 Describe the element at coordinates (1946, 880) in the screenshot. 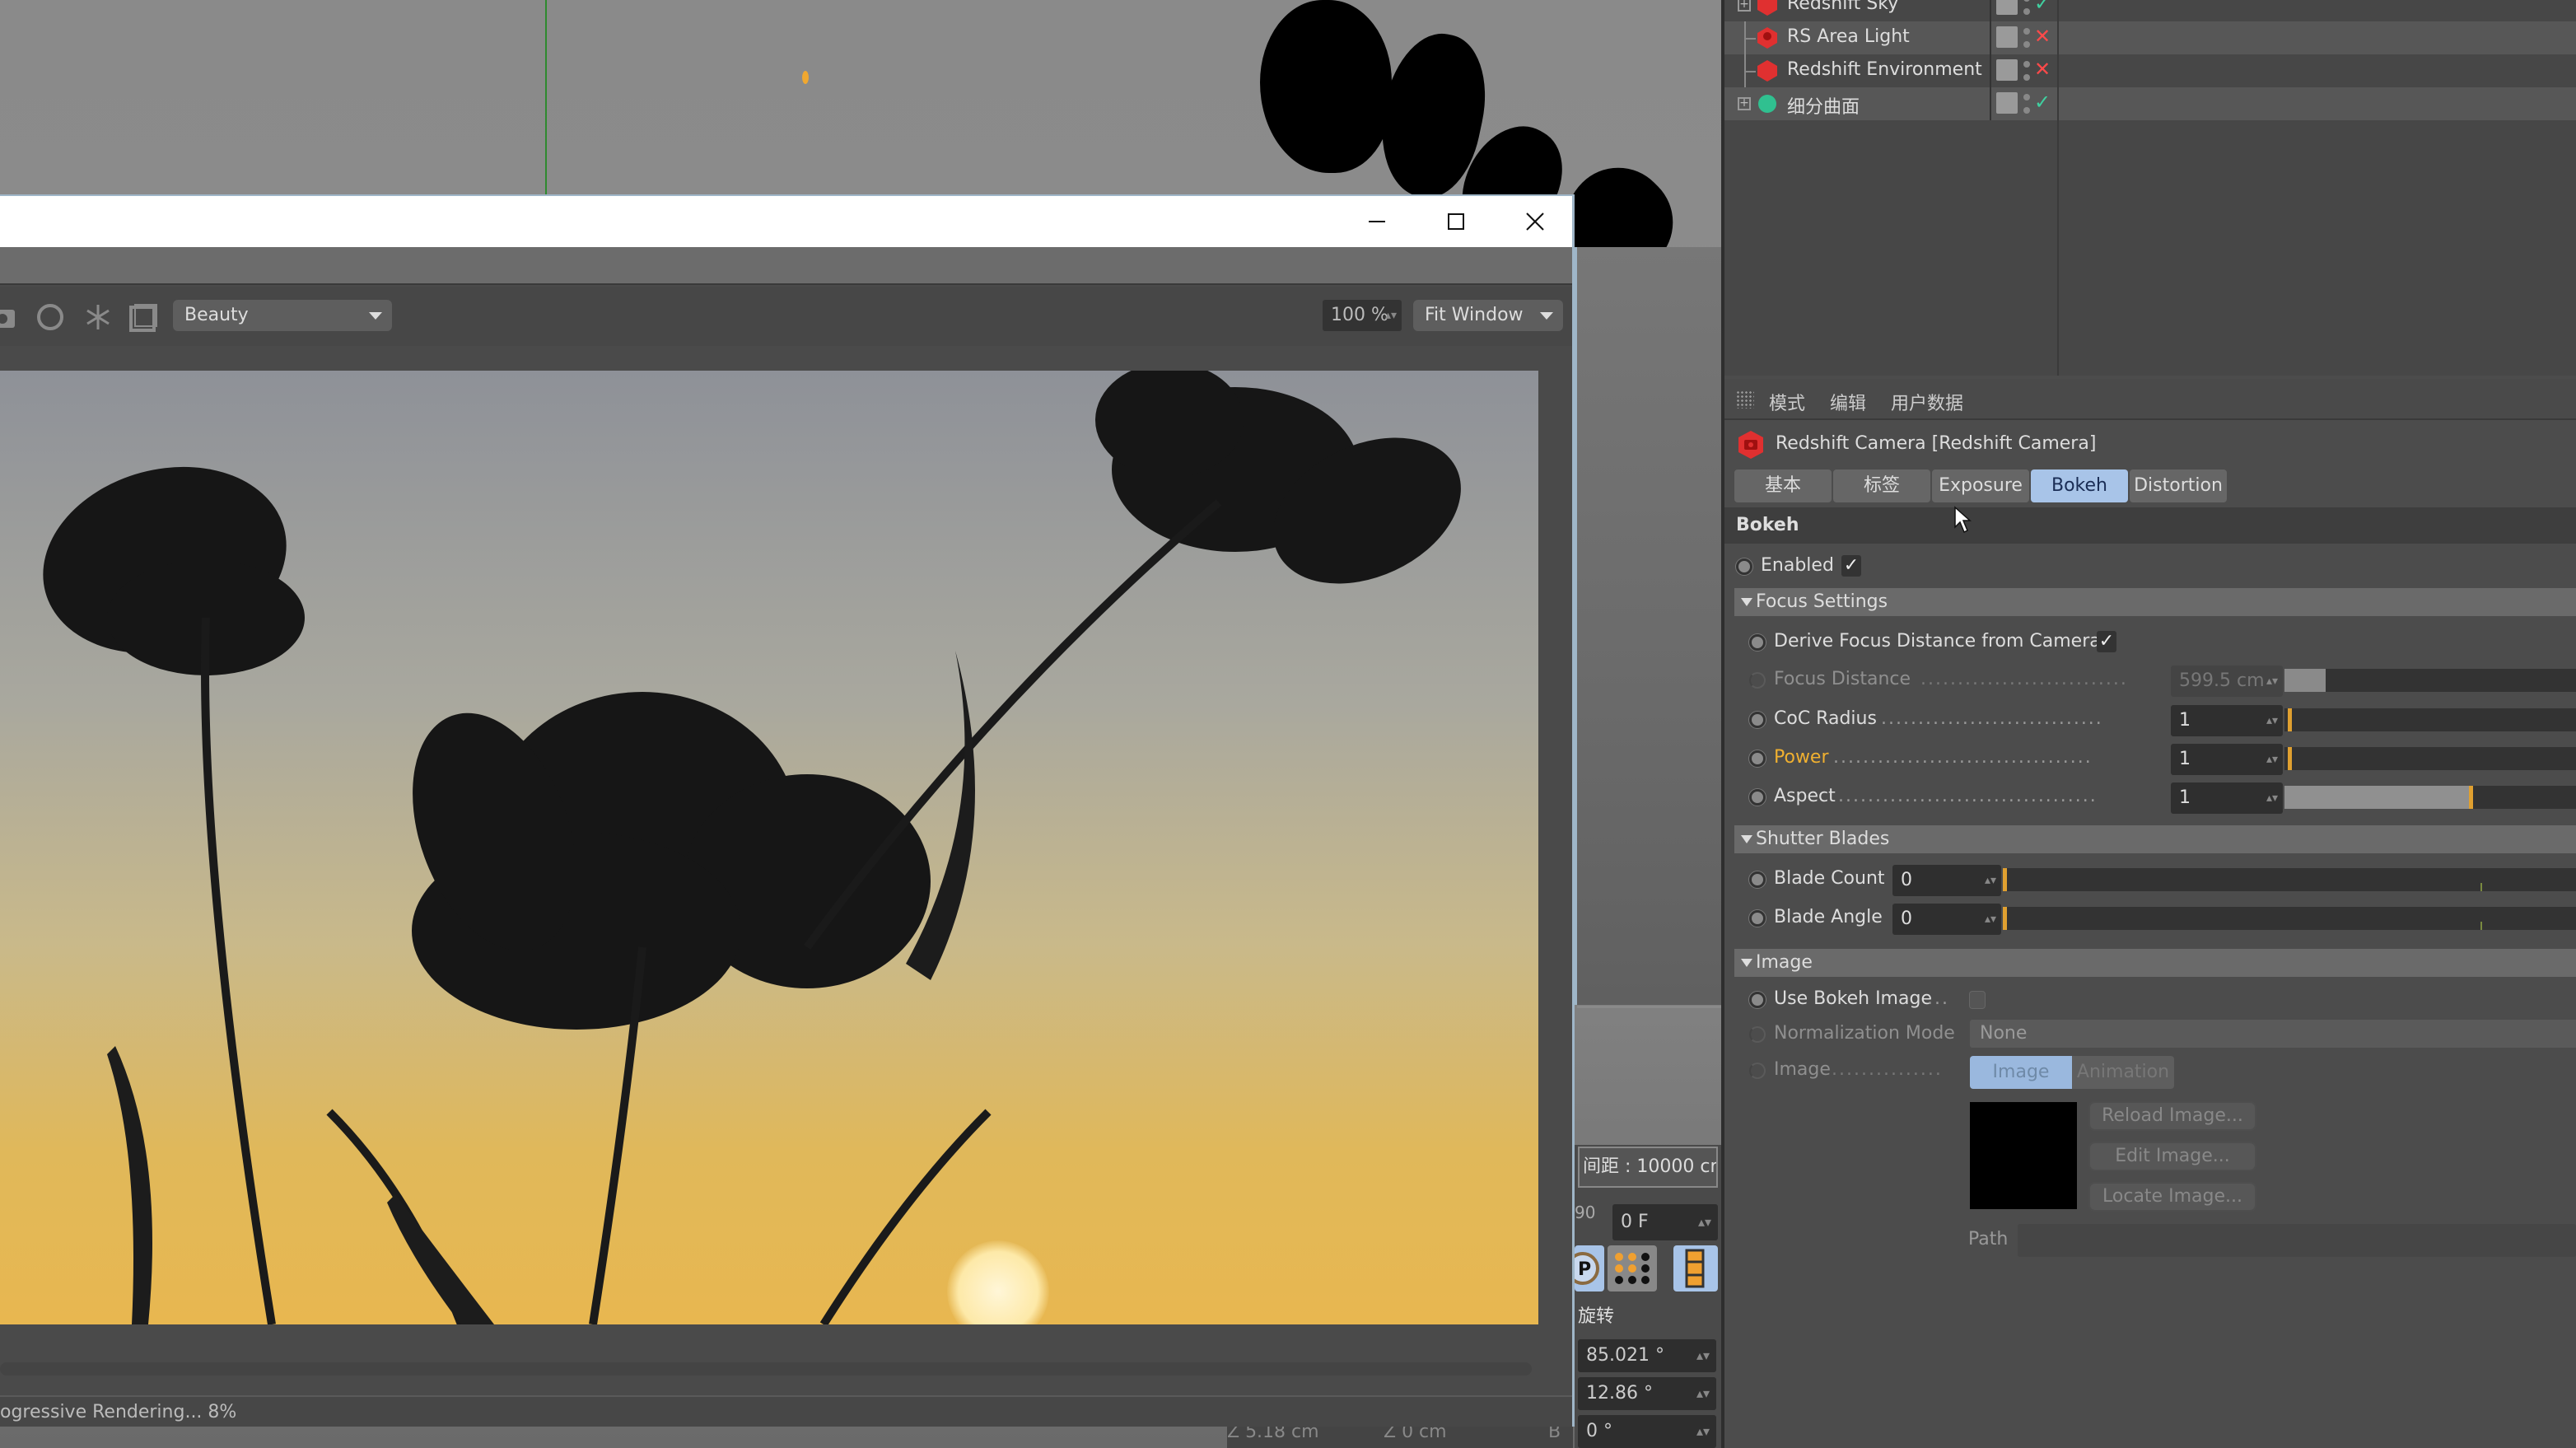

I see `blade-count-field: 0 ▴▾` at that location.